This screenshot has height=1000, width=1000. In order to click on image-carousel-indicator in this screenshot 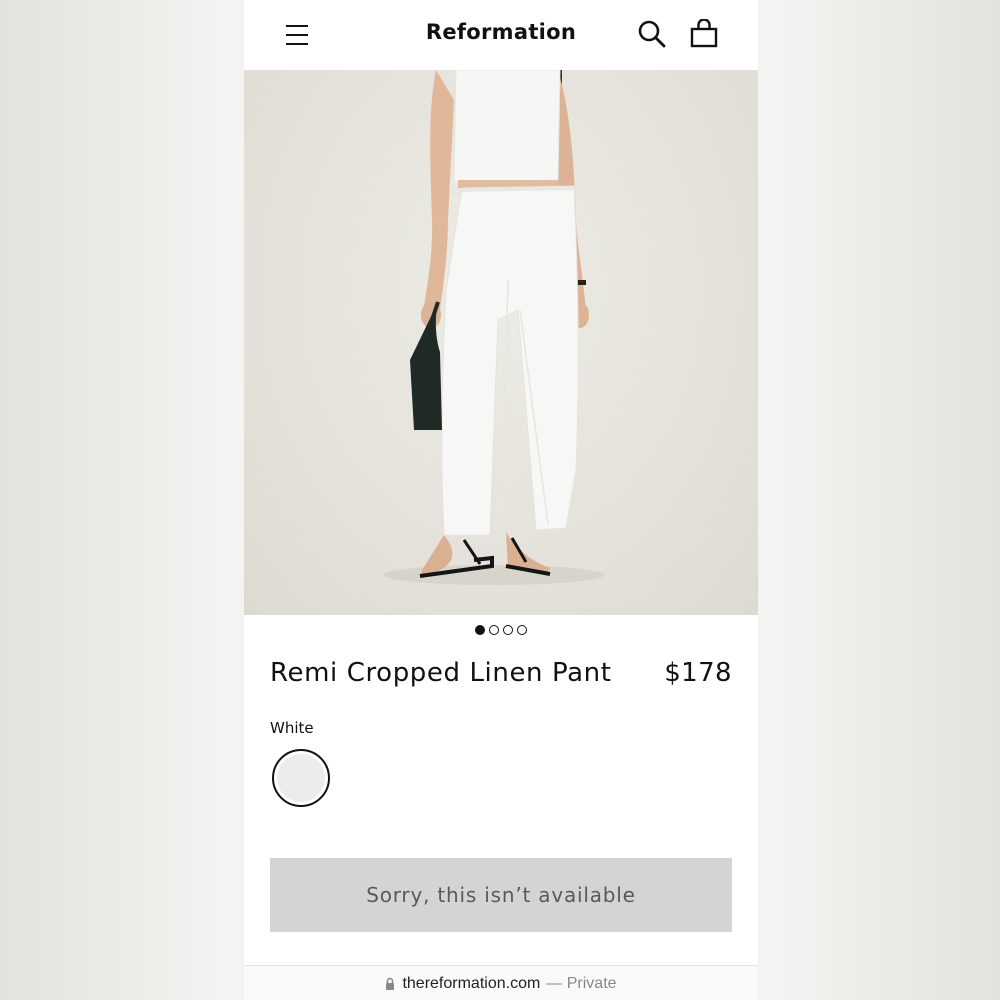, I will do `click(502, 631)`.